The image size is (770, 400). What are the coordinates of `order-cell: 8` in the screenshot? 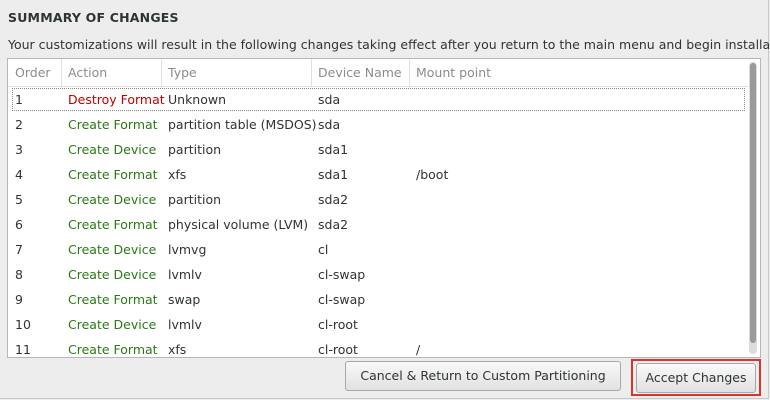 It's located at (19, 274).